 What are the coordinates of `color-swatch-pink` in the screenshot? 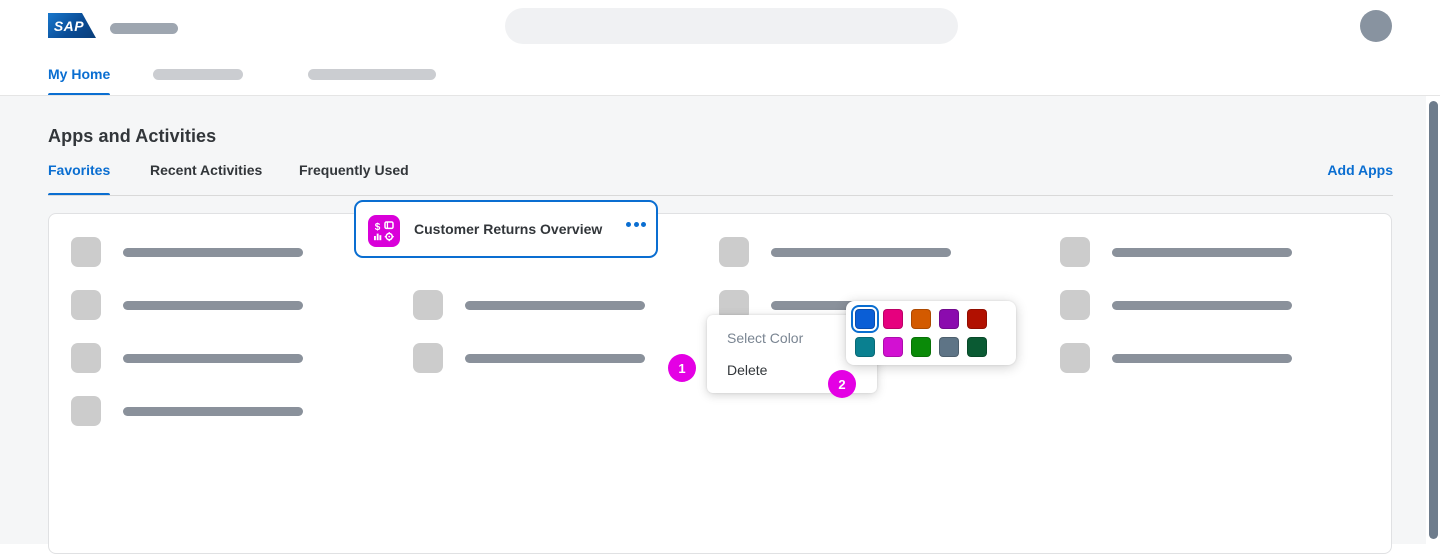 It's located at (893, 319).